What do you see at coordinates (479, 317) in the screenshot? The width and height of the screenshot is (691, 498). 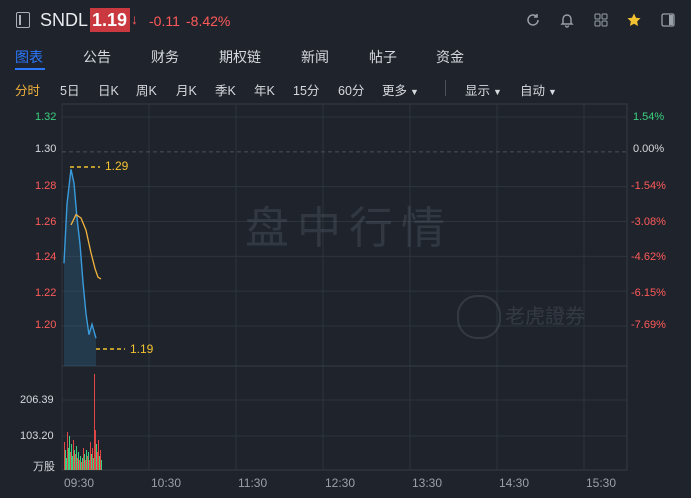 I see `tiger-logo-icon` at bounding box center [479, 317].